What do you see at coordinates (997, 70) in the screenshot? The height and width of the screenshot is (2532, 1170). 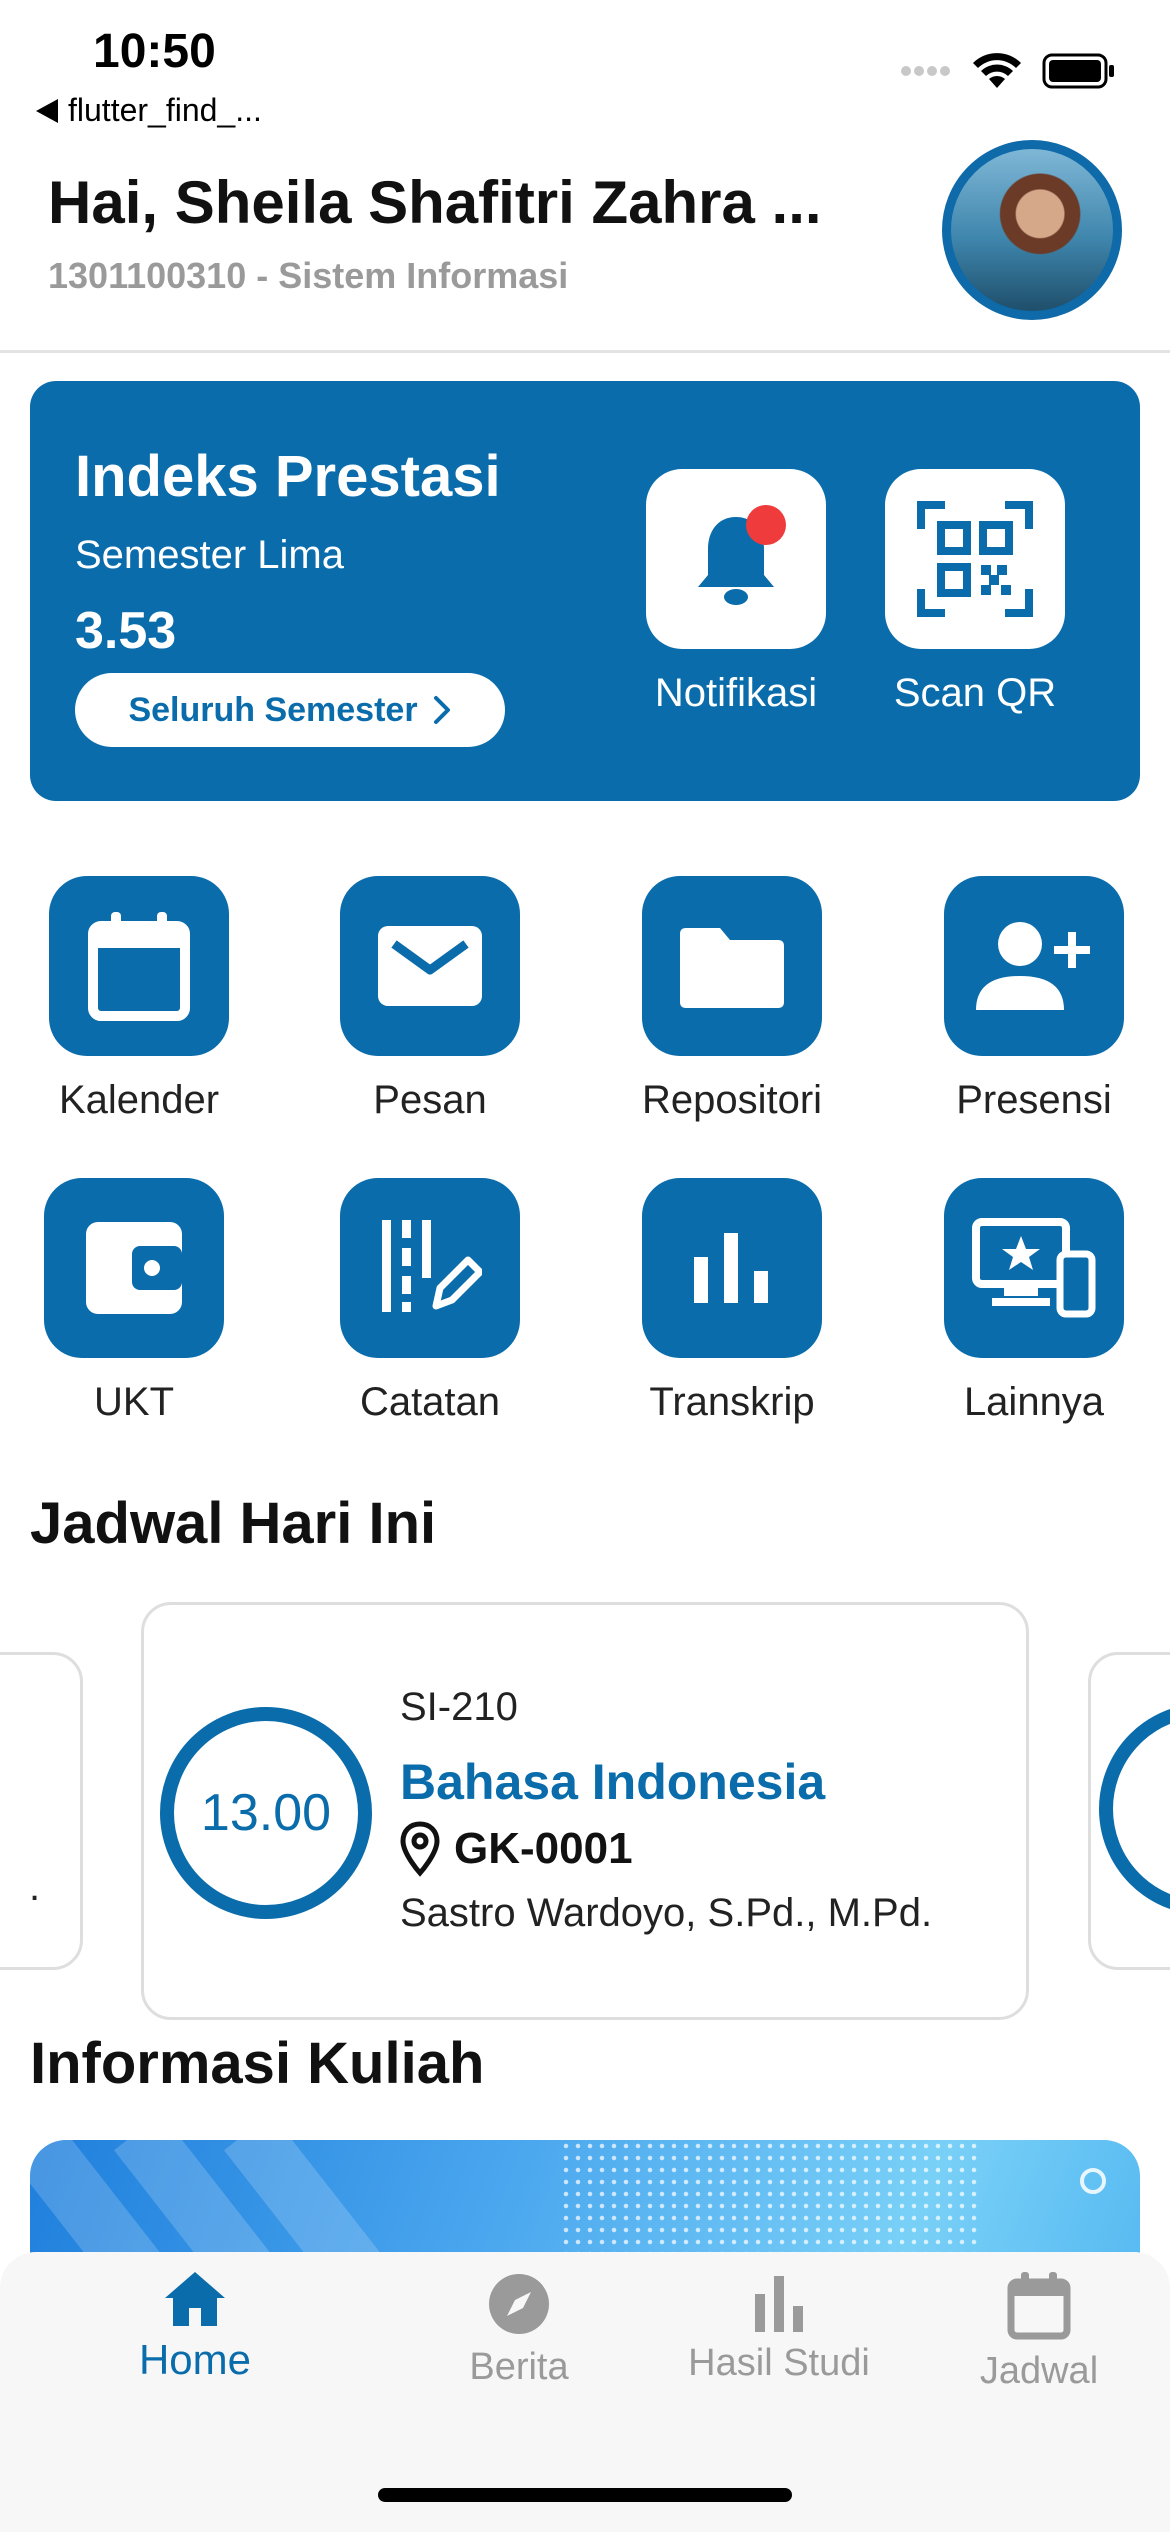 I see `wifi-icon` at bounding box center [997, 70].